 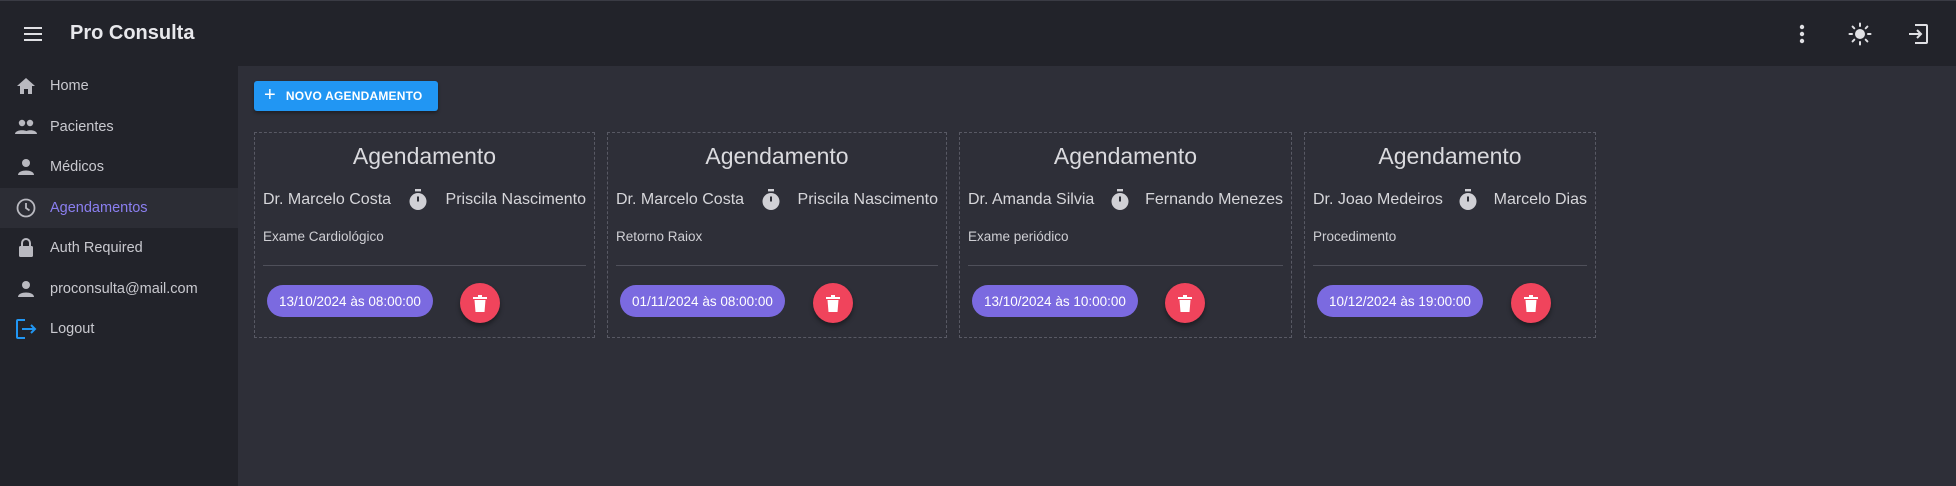 What do you see at coordinates (1055, 301) in the screenshot?
I see `datetime-chip: 13/10/2024 às 10:00:00` at bounding box center [1055, 301].